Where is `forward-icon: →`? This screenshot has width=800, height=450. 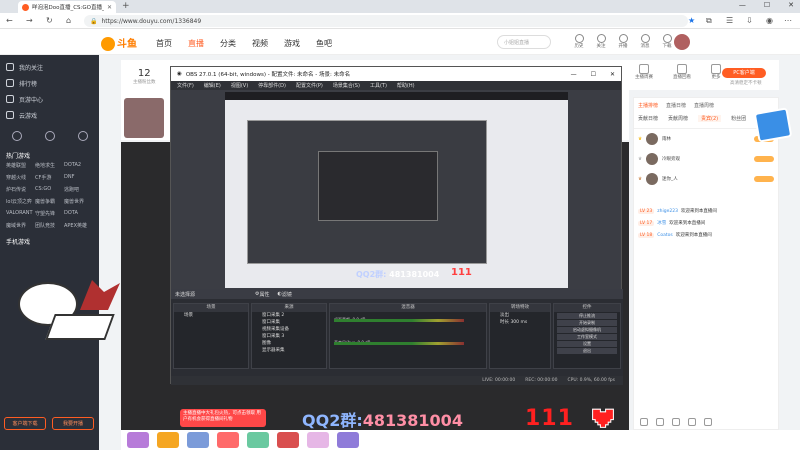
forward-icon: → is located at coordinates (29, 20).